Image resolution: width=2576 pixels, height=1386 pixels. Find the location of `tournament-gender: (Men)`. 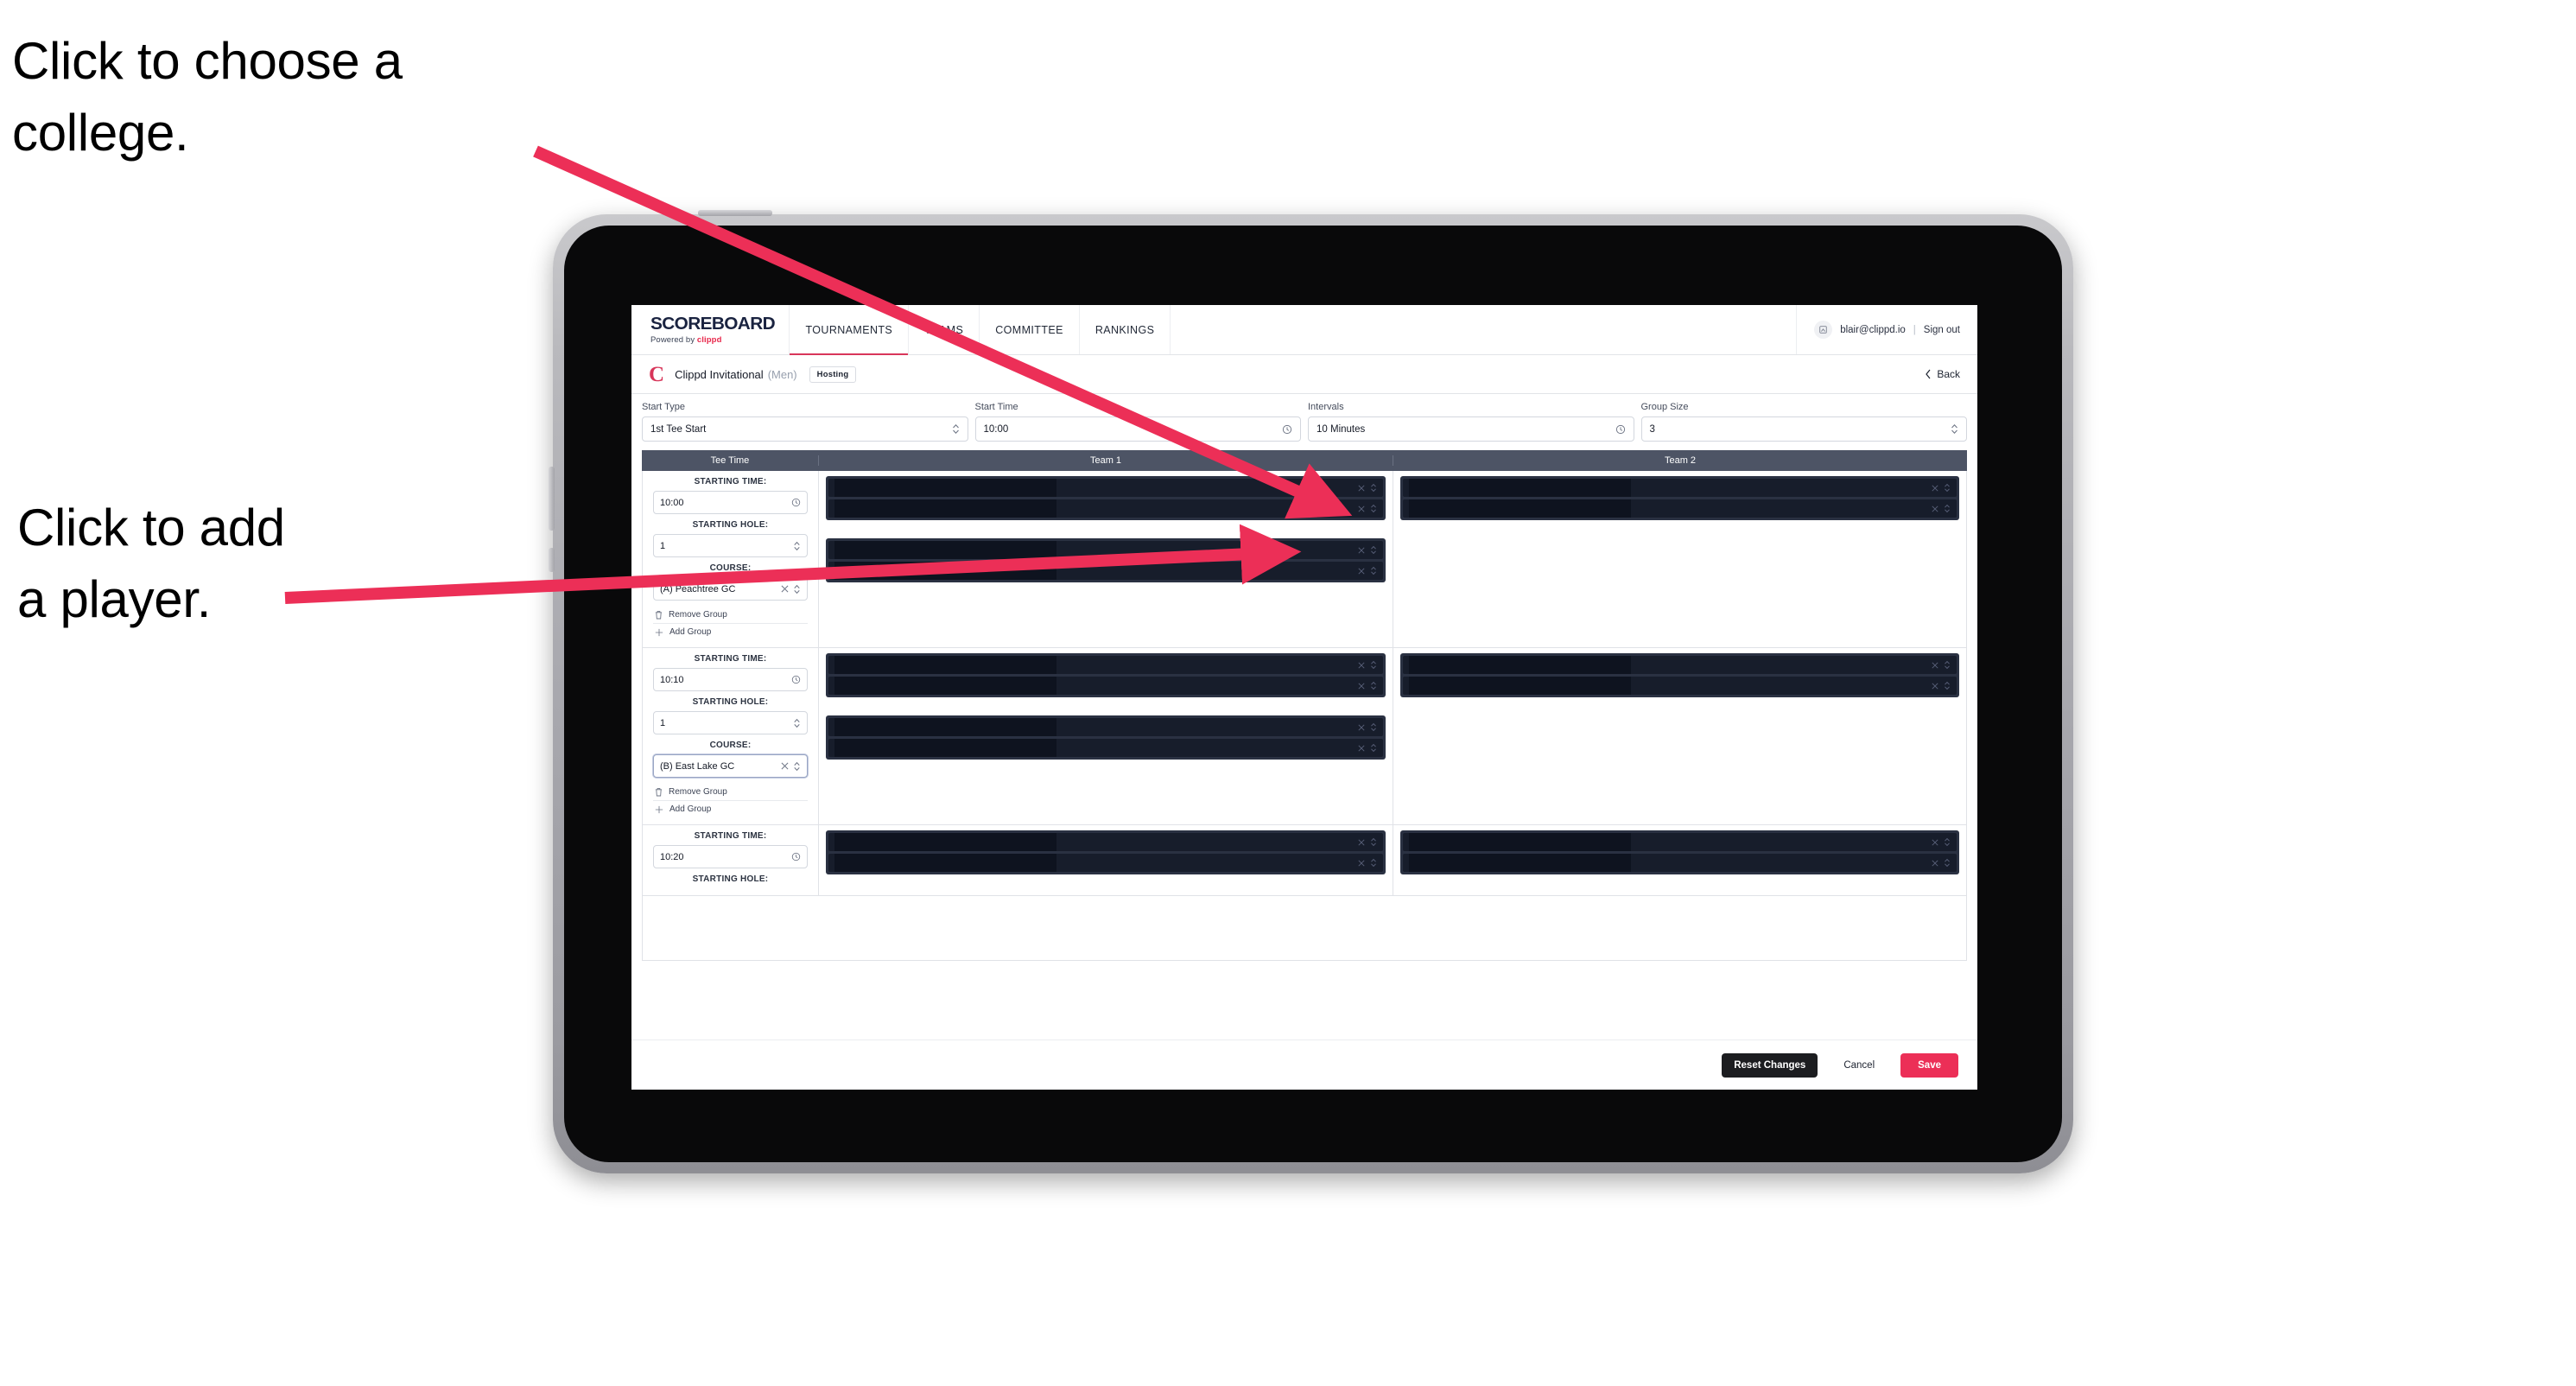

tournament-gender: (Men) is located at coordinates (782, 374).